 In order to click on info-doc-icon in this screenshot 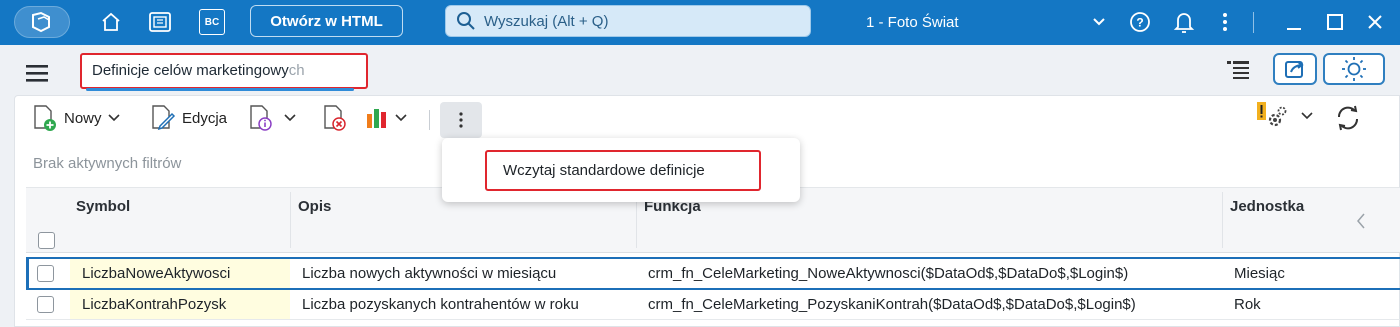, I will do `click(261, 118)`.